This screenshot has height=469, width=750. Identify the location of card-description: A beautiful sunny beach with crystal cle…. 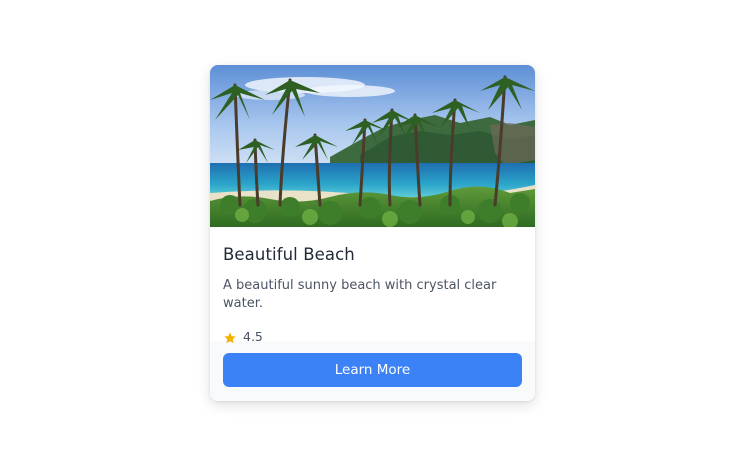
(360, 294).